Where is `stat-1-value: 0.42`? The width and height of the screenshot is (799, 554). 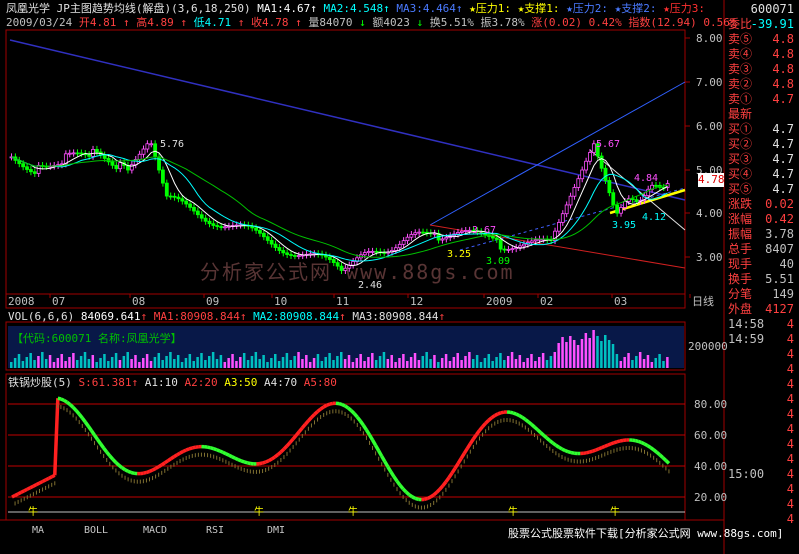 stat-1-value: 0.42 is located at coordinates (779, 219).